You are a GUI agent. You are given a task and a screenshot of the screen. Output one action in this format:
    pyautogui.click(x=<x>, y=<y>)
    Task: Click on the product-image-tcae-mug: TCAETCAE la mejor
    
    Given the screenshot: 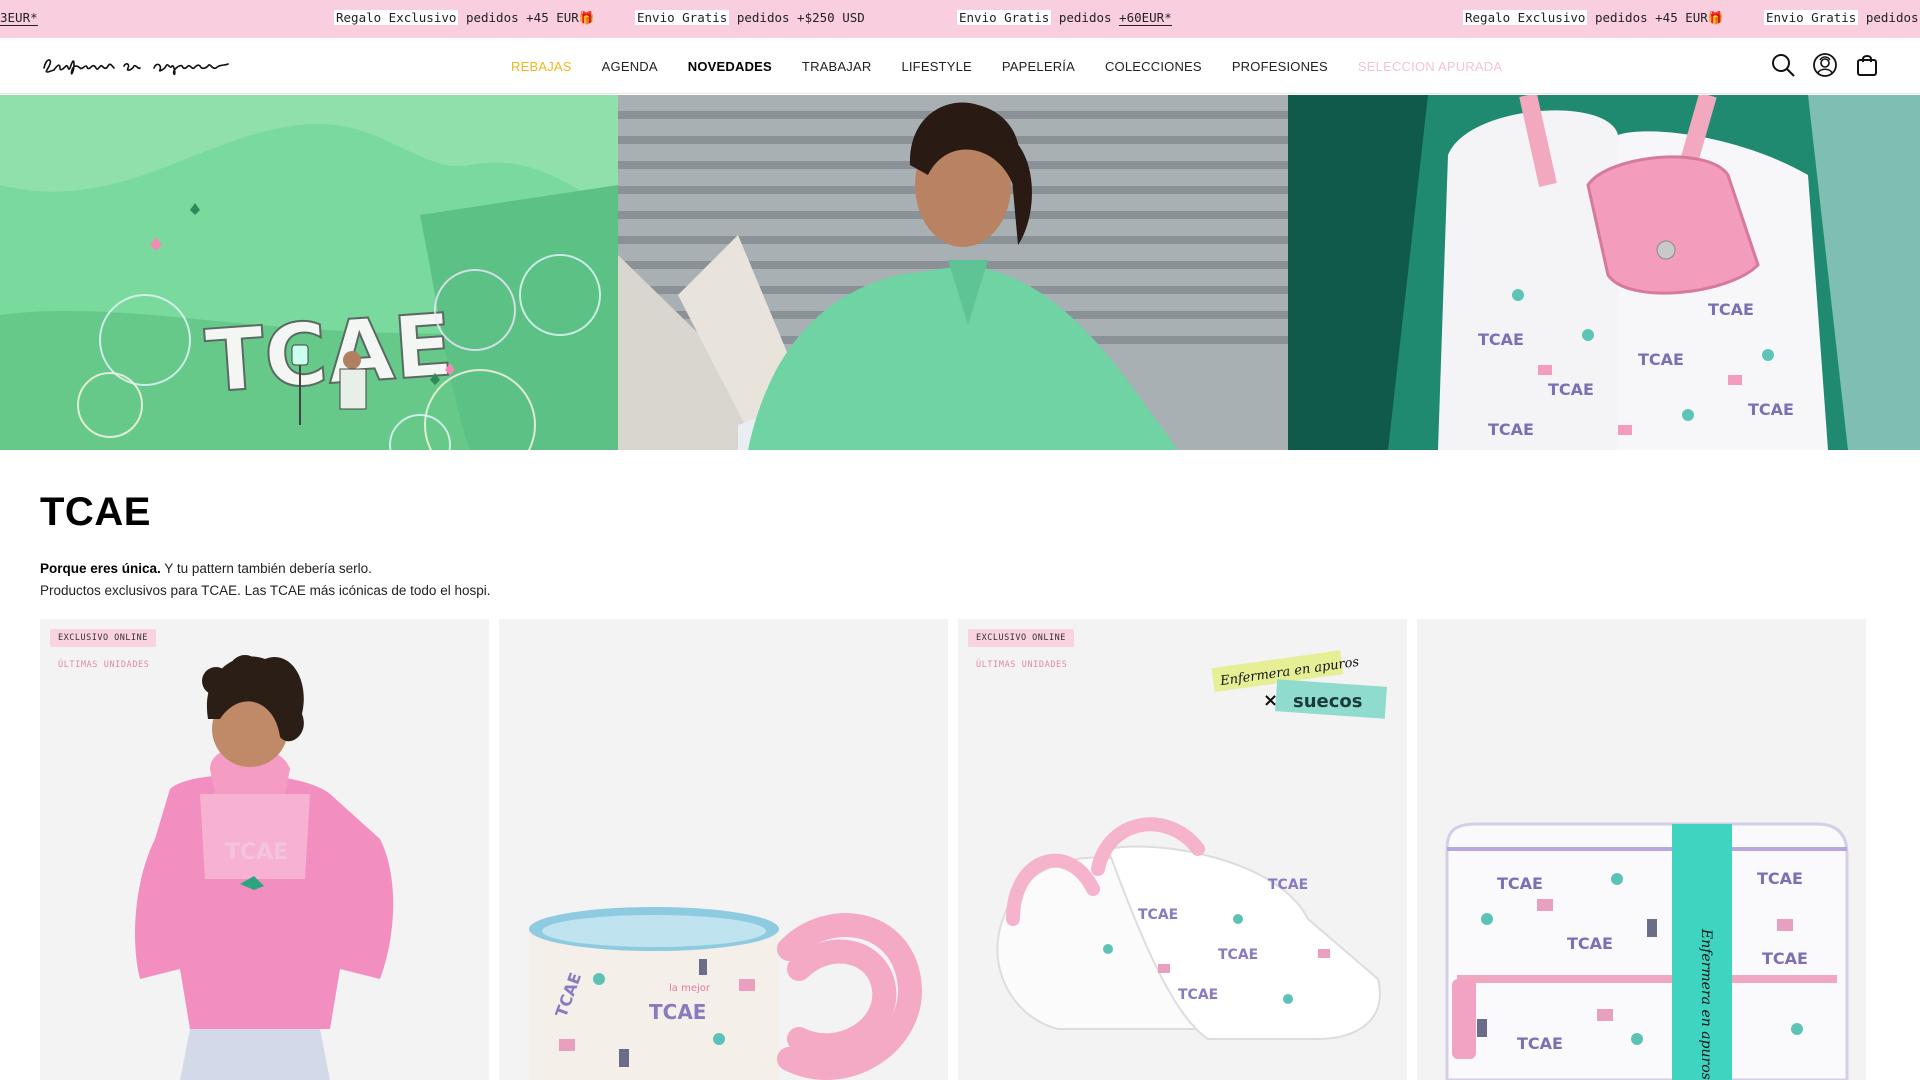 What is the action you would take?
    pyautogui.click(x=723, y=849)
    